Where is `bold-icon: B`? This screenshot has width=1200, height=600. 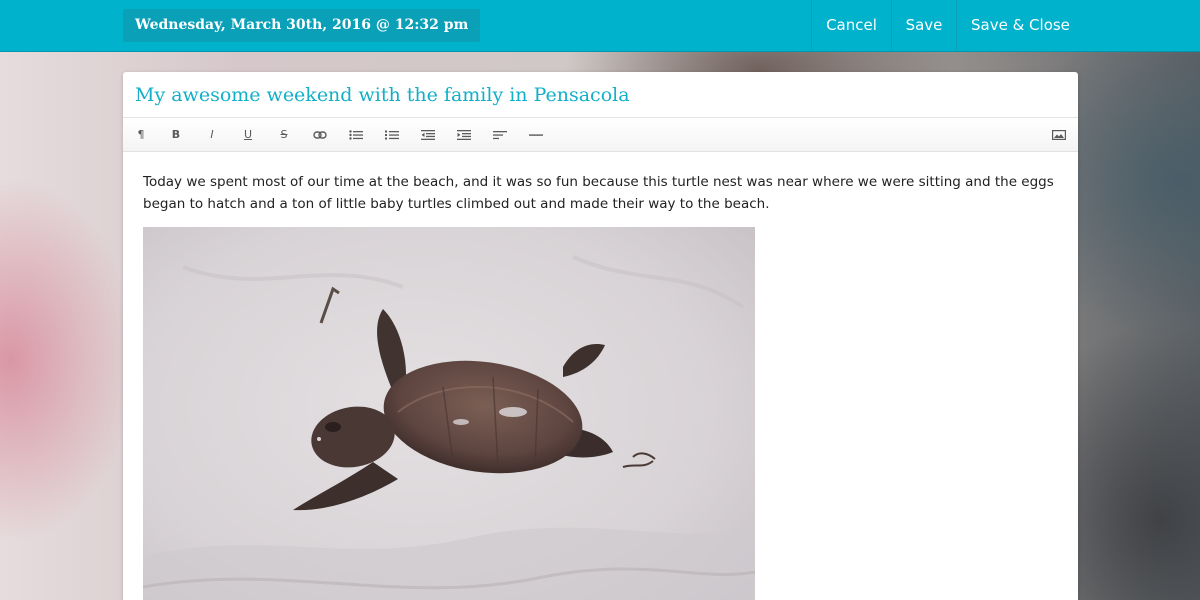 bold-icon: B is located at coordinates (176, 135).